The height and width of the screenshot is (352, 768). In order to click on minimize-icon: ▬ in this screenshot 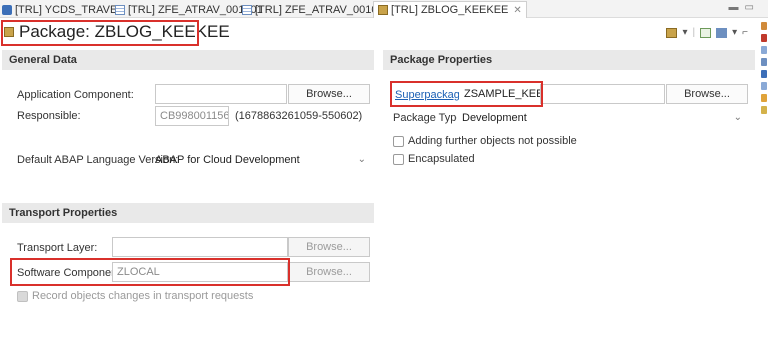, I will do `click(734, 7)`.